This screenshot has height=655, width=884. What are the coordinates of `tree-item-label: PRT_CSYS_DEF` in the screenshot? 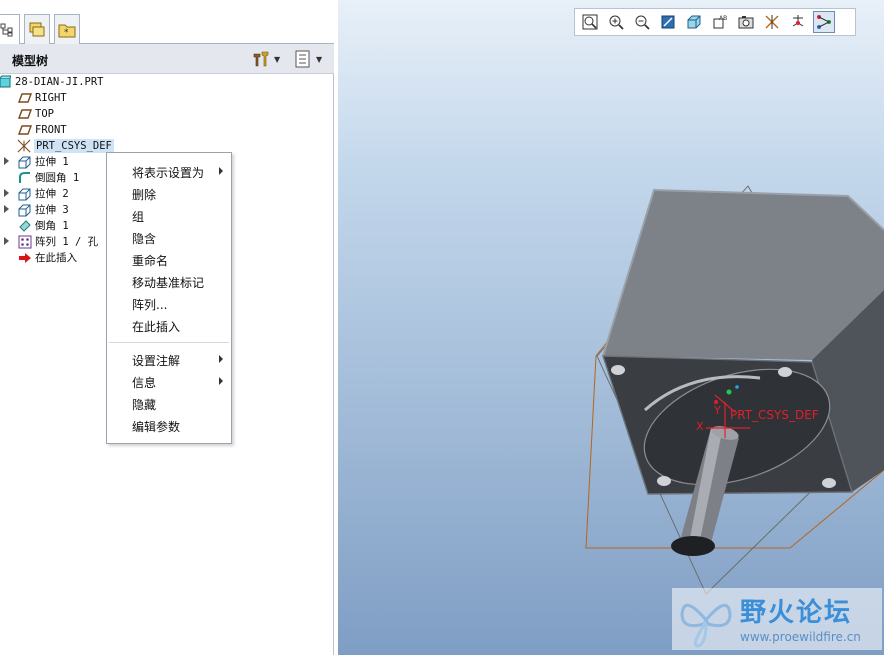 It's located at (74, 146).